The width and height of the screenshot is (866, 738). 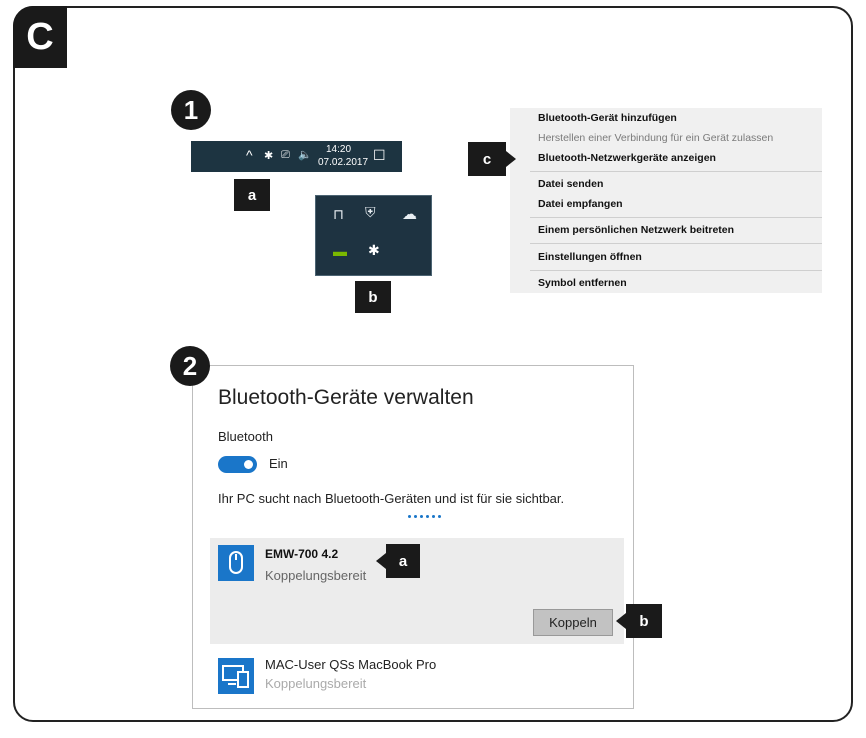 What do you see at coordinates (573, 622) in the screenshot?
I see `pair-button: Koppeln` at bounding box center [573, 622].